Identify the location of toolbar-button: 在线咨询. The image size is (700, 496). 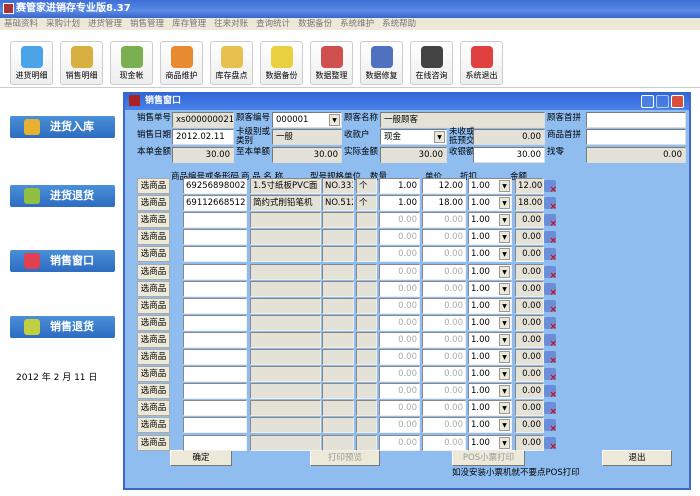
(431, 63).